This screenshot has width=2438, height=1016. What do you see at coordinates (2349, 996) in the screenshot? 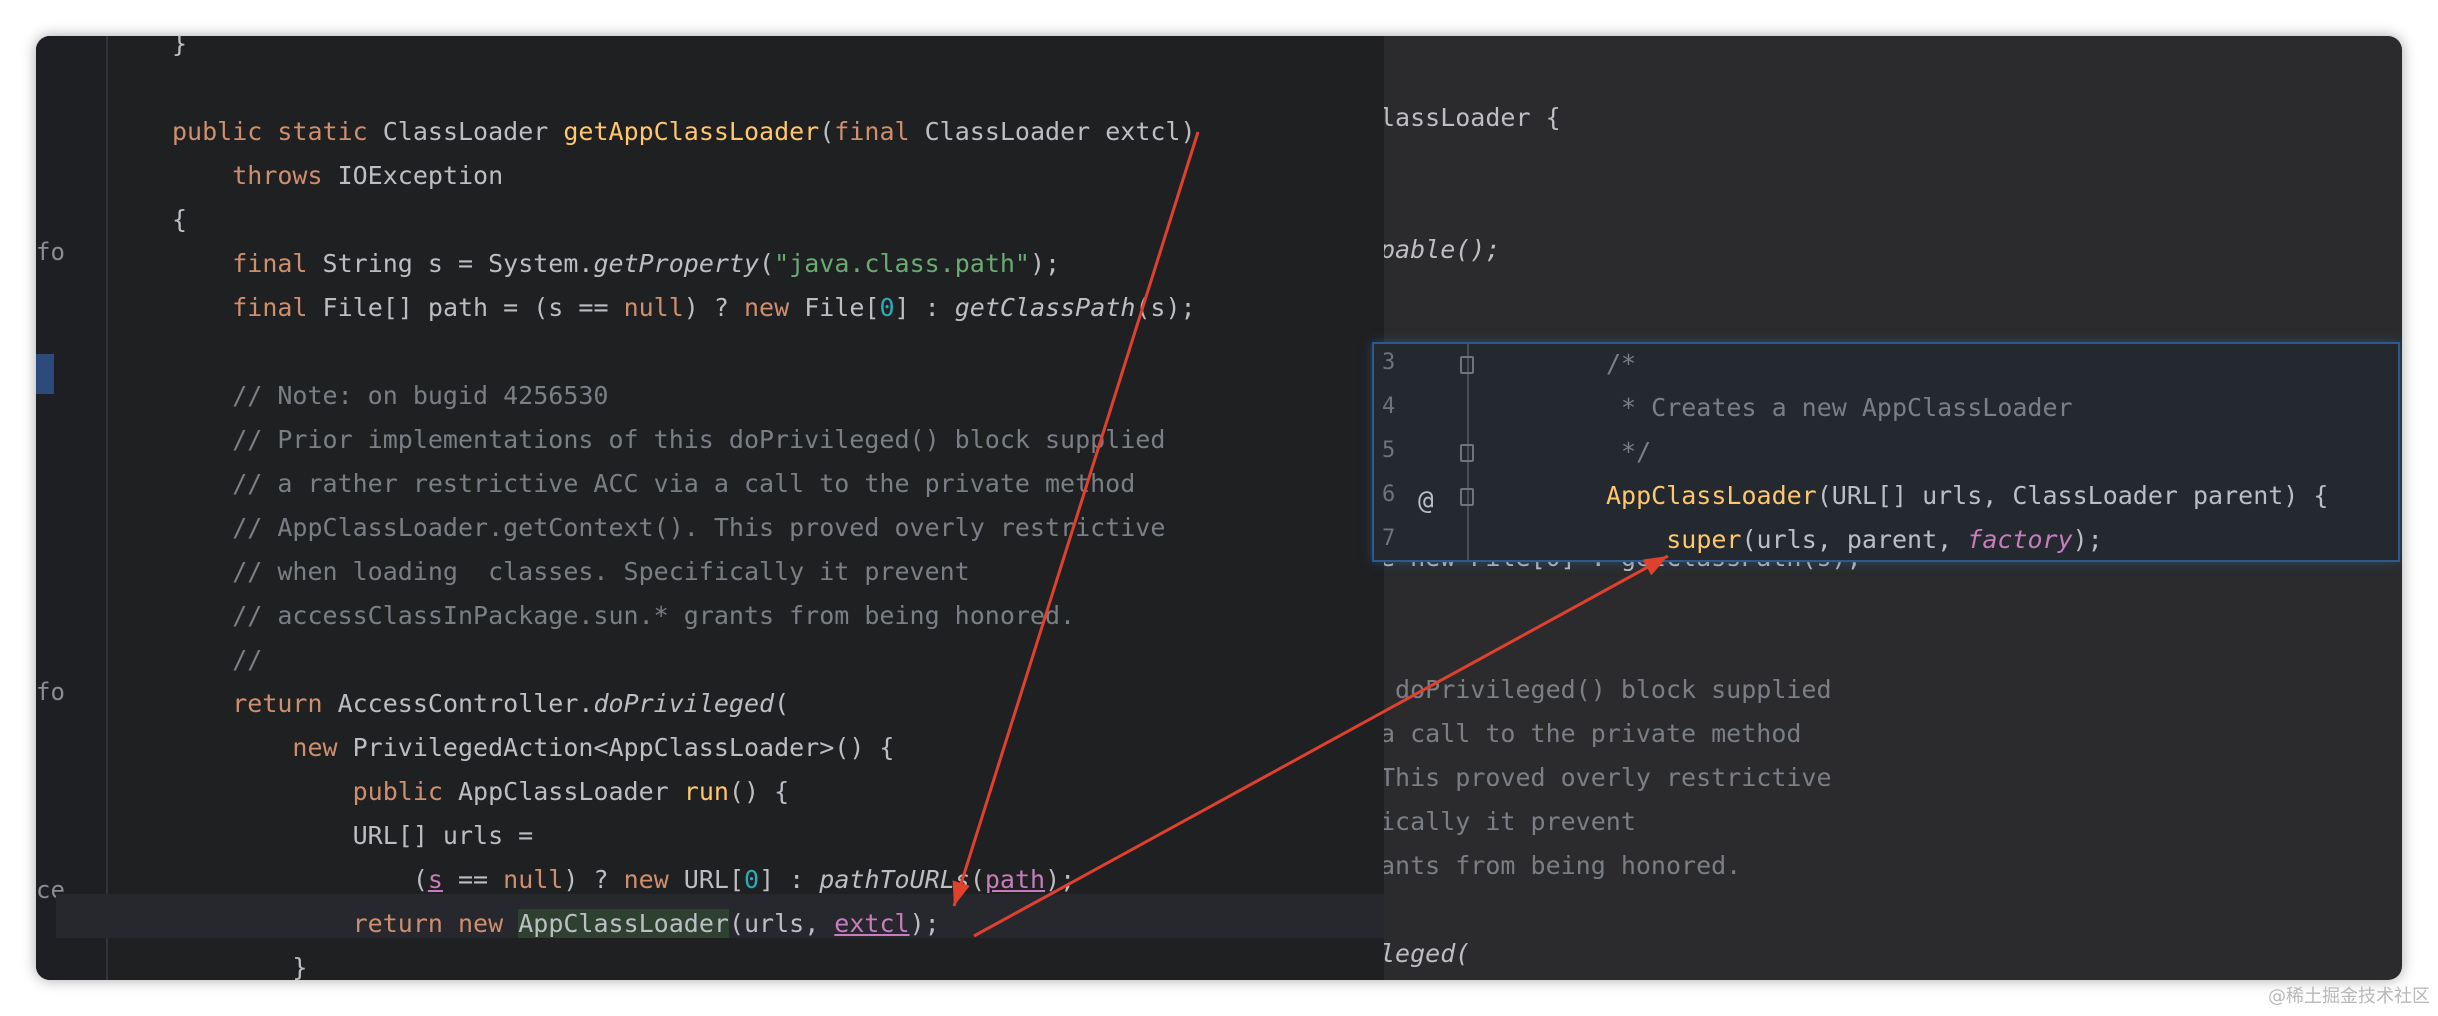
I see `watermark-text: @稀土掘金技术社区` at bounding box center [2349, 996].